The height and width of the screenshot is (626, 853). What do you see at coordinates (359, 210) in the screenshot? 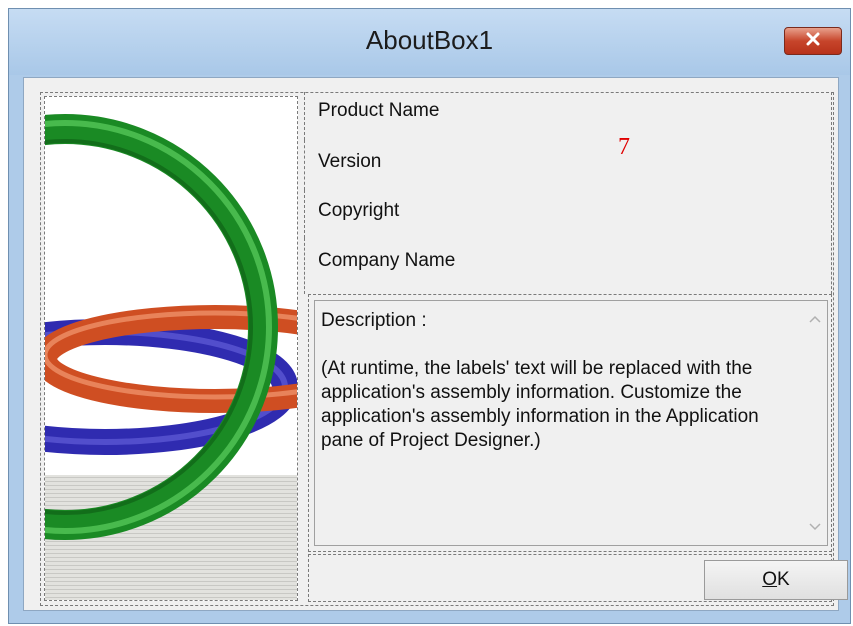
I see `copyright-label: Copyright` at bounding box center [359, 210].